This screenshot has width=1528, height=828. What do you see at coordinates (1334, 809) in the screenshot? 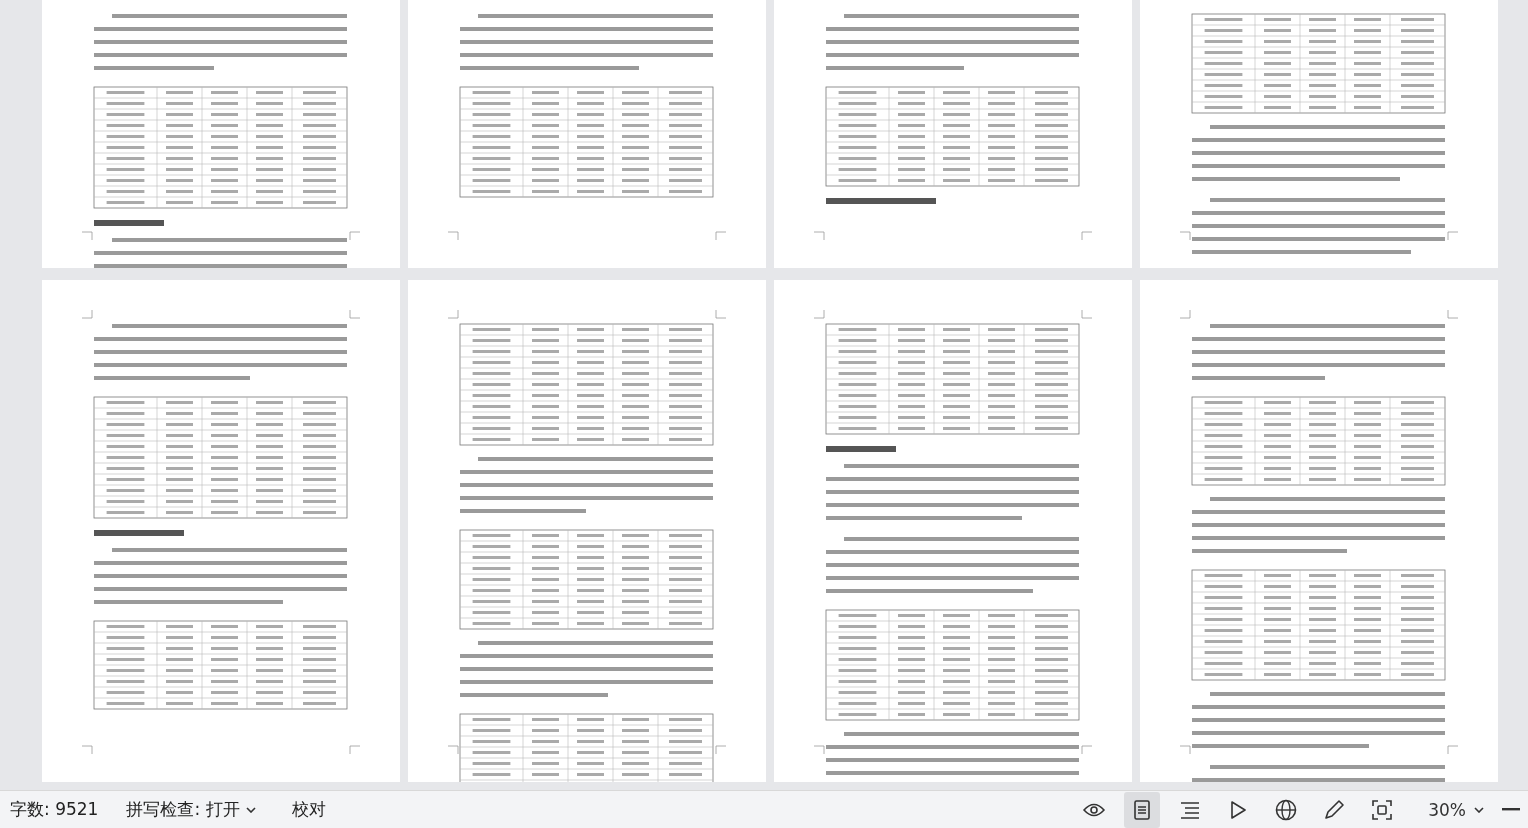
I see `pen-icon` at bounding box center [1334, 809].